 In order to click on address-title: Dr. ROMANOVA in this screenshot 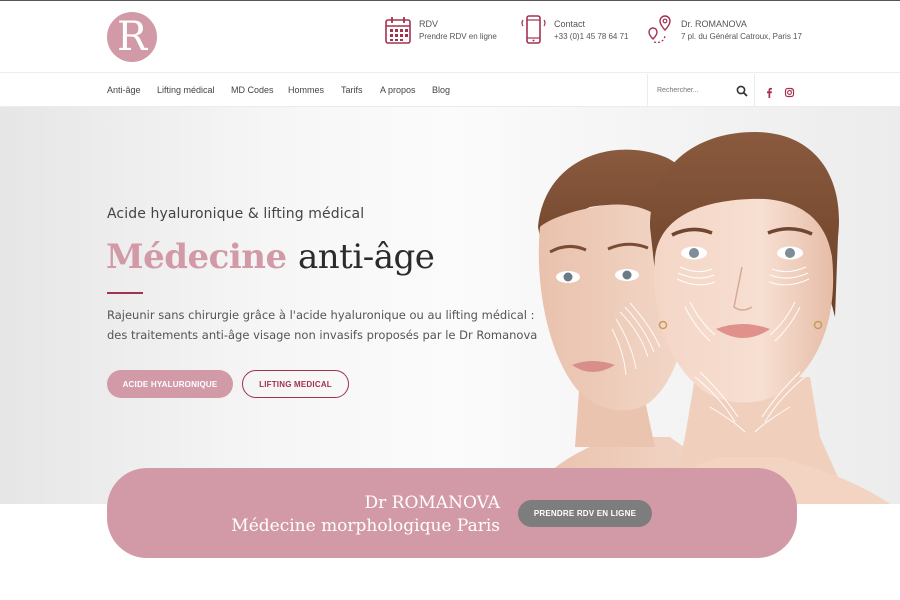, I will do `click(714, 24)`.